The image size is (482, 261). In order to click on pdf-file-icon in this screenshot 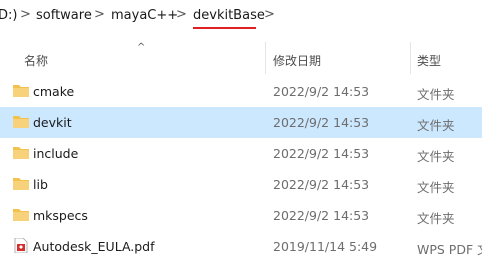, I will do `click(21, 245)`.